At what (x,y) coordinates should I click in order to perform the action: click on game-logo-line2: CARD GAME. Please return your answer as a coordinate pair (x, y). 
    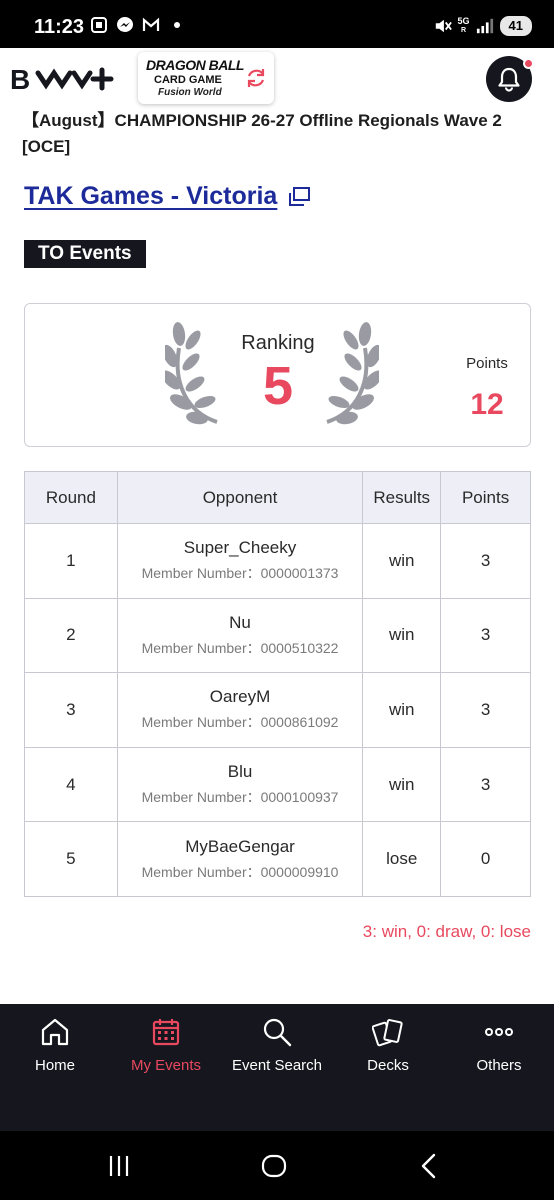
    Looking at the image, I should click on (188, 80).